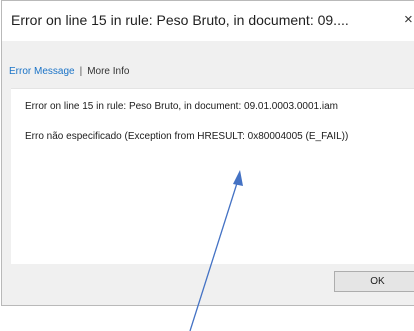  I want to click on annotation-arrow, so click(216, 250).